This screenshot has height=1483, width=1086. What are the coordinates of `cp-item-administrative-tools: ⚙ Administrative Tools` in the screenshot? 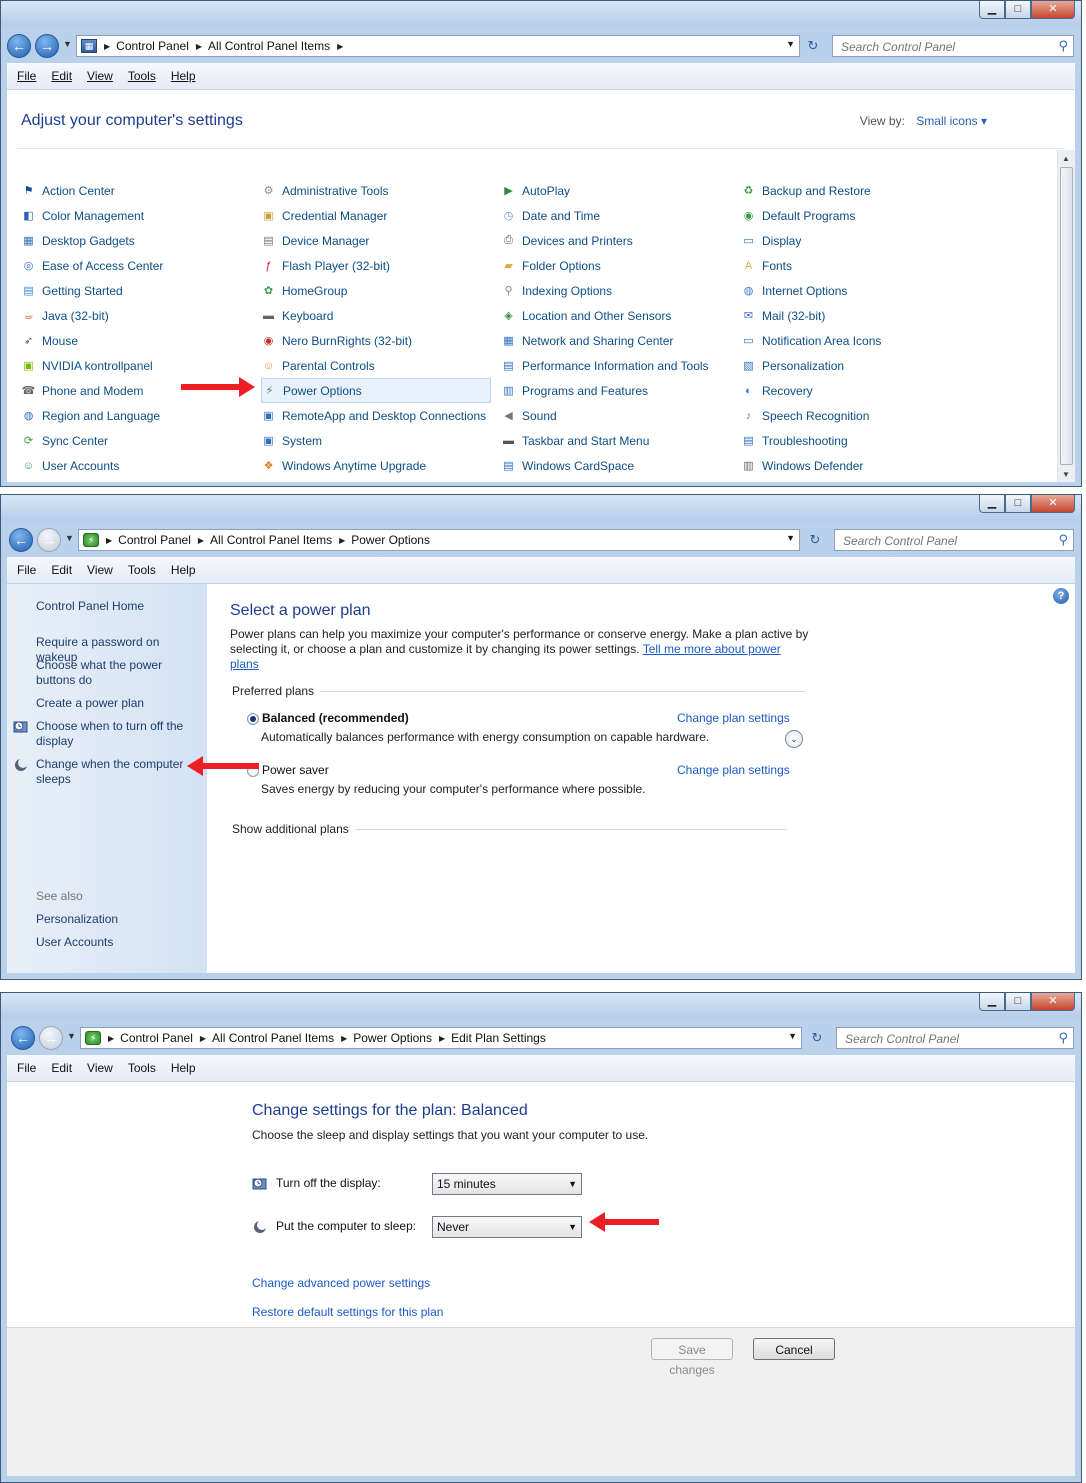 It's located at (381, 190).